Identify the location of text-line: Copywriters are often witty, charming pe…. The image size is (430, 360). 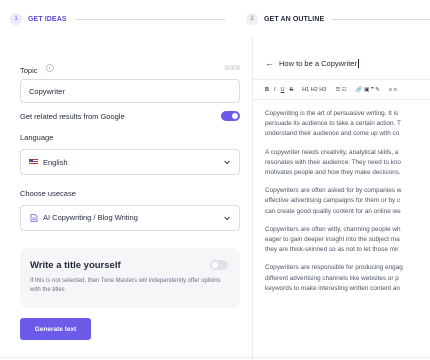
(333, 229).